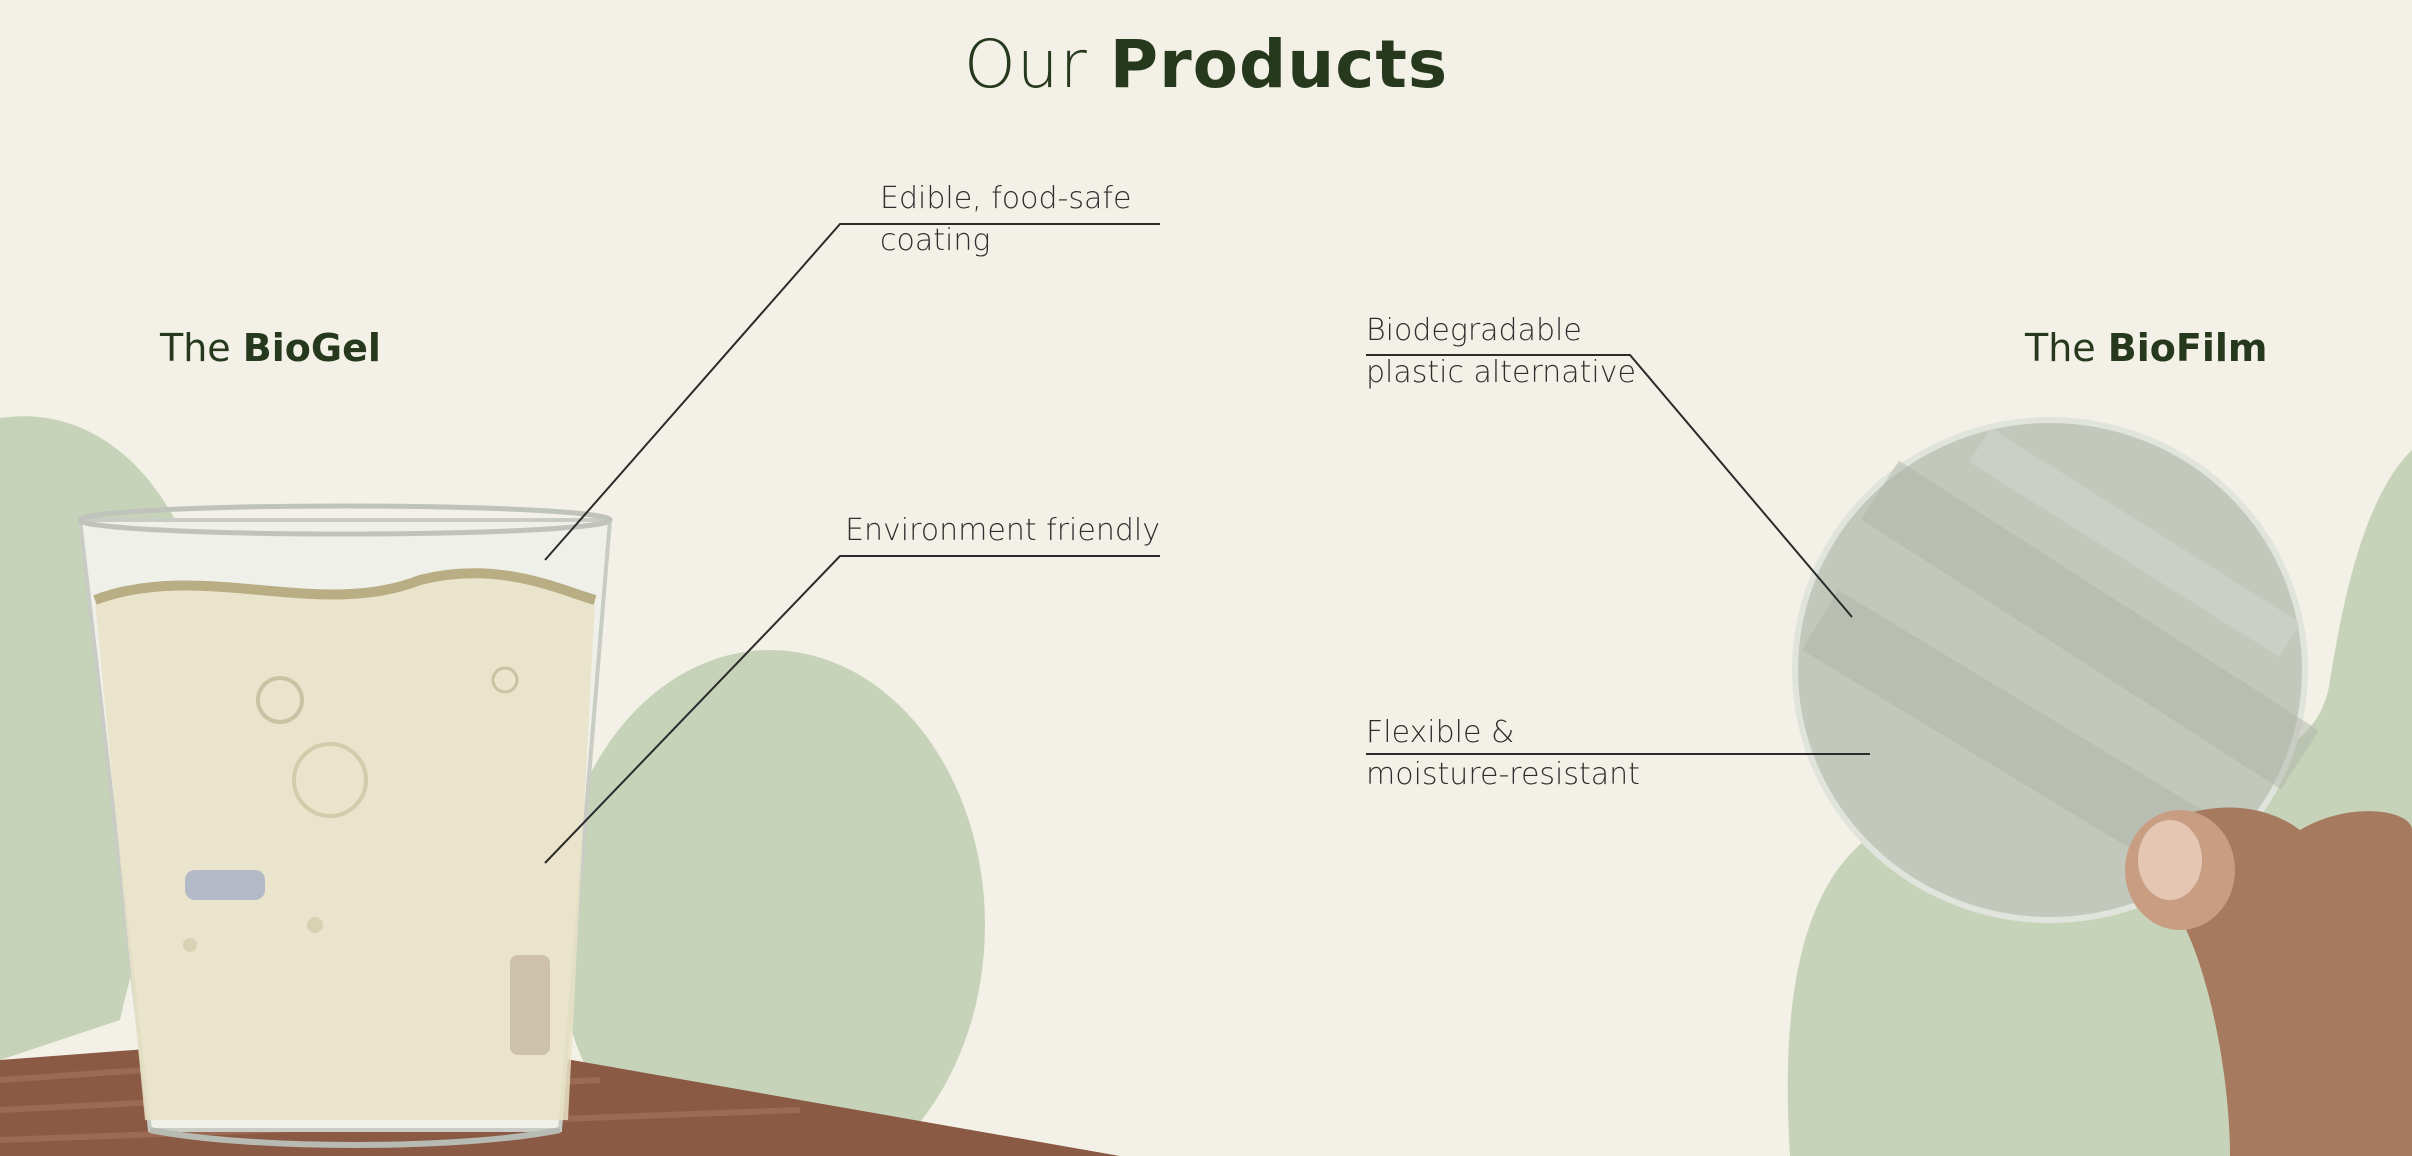 Image resolution: width=2412 pixels, height=1156 pixels. I want to click on page-title-prefix: Our, so click(1025, 64).